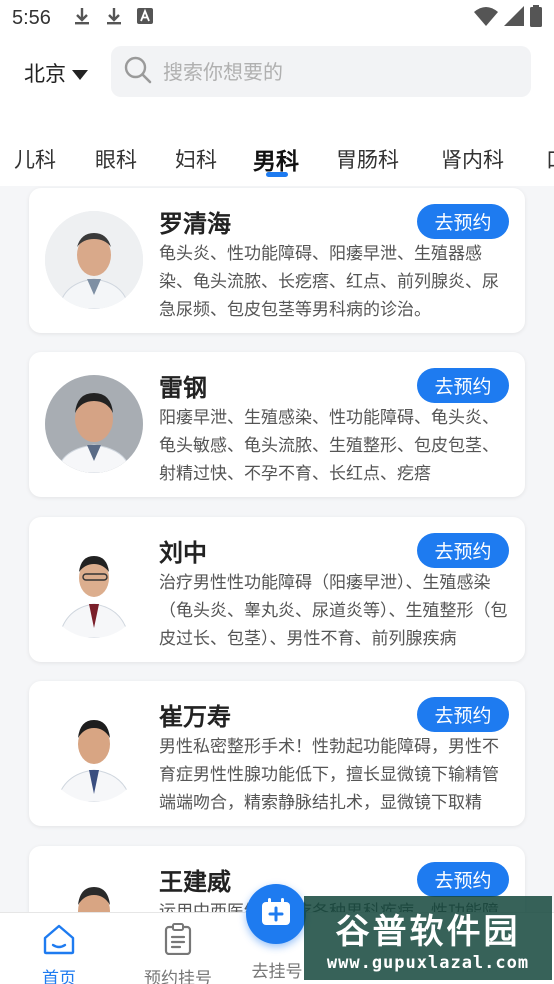 The height and width of the screenshot is (984, 554). Describe the element at coordinates (183, 388) in the screenshot. I see `doctor-name: 雷钢` at that location.